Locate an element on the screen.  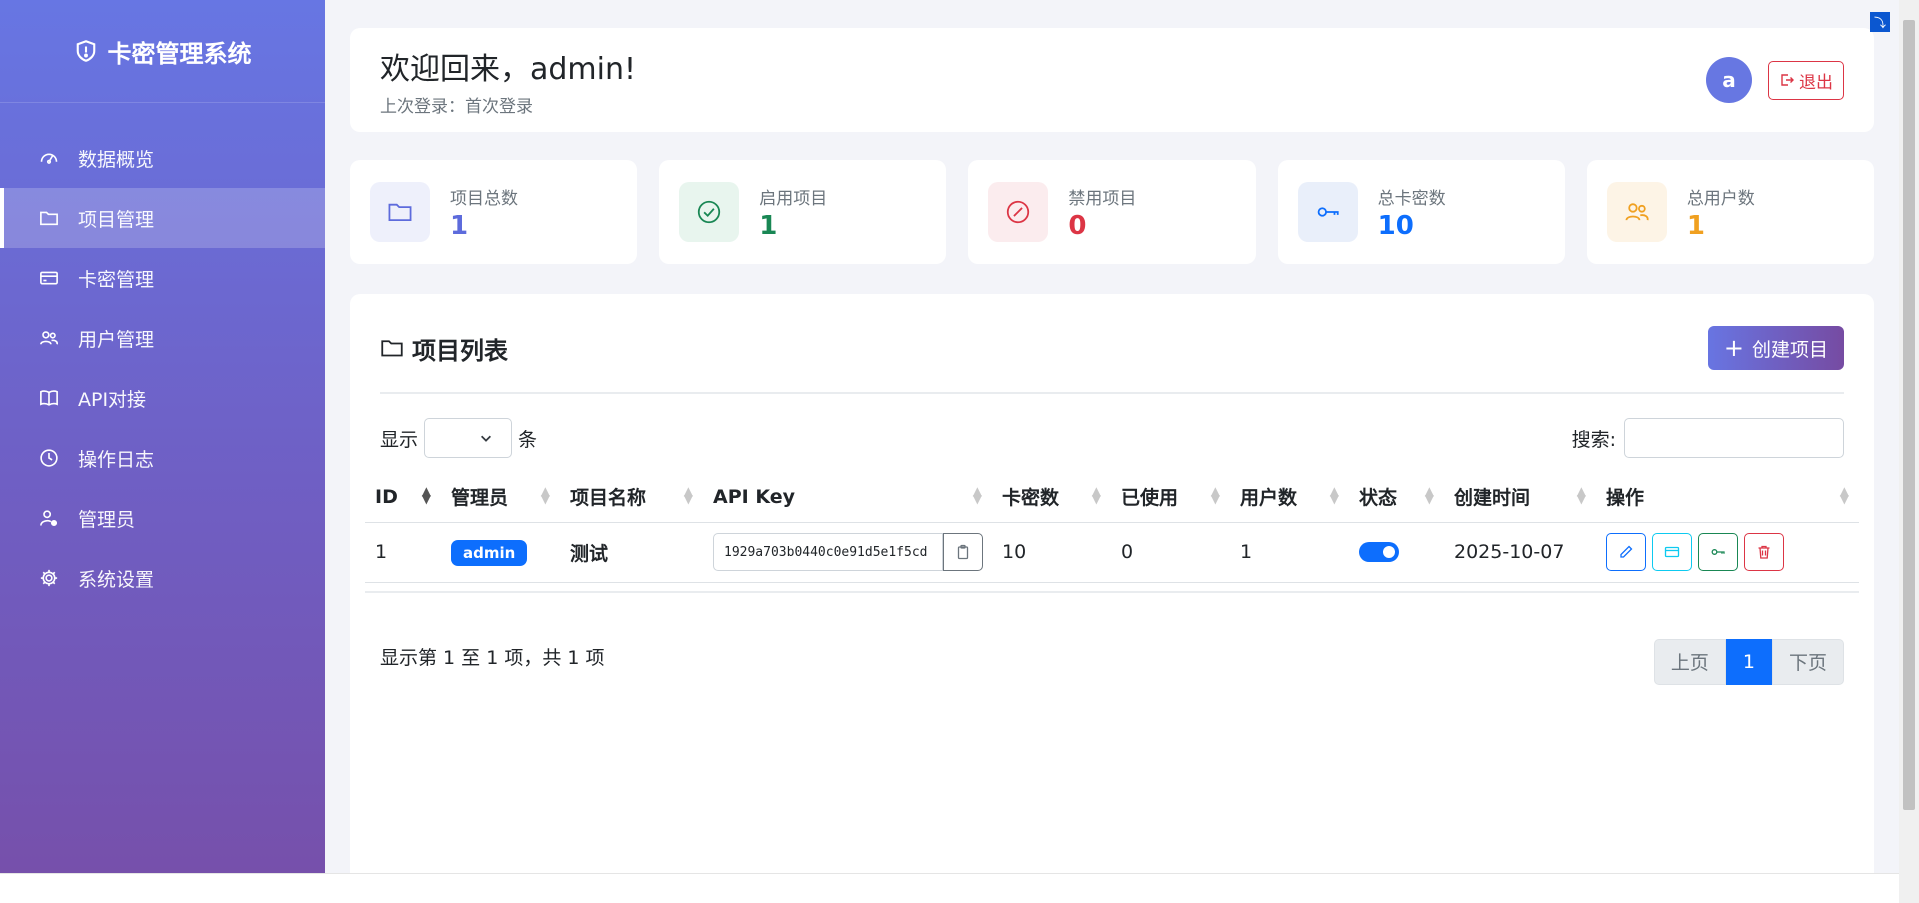
next-page-button: 下页 is located at coordinates (1807, 661).